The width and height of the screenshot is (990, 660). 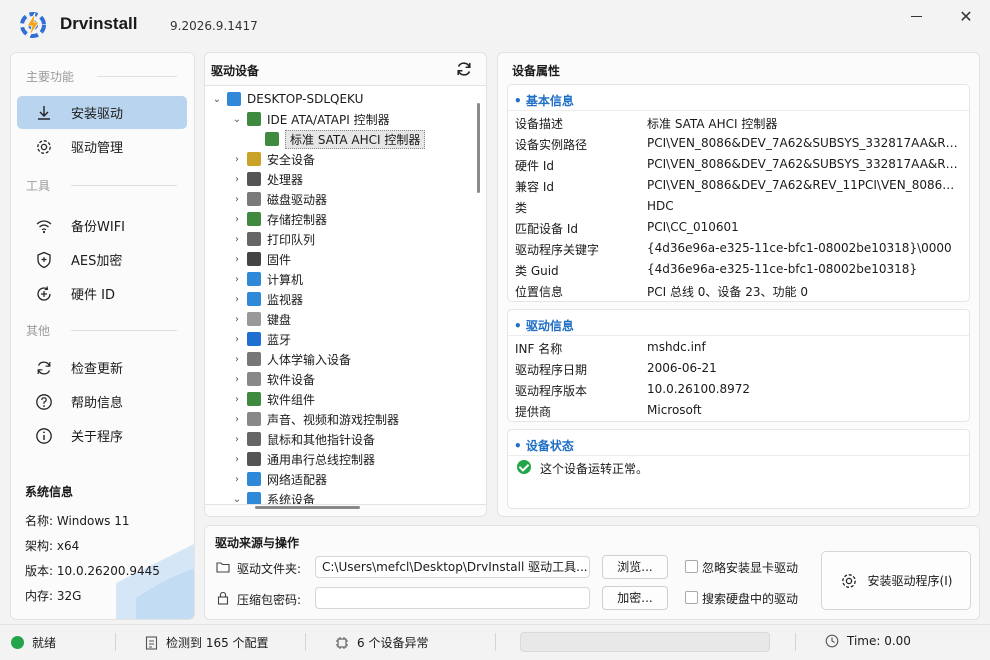 What do you see at coordinates (805, 269) in the screenshot?
I see `property-value: {4d36e96a-e325-11ce-bfc1-08002be10318}` at bounding box center [805, 269].